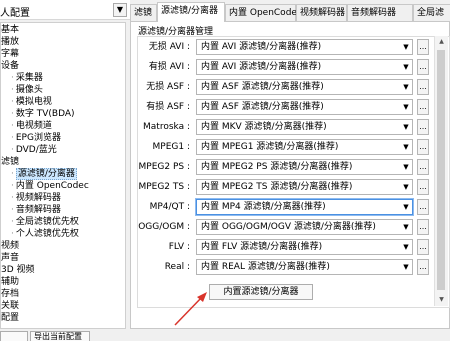 This screenshot has width=450, height=341. I want to click on export-config-button: 导出当前配置, so click(60, 336).